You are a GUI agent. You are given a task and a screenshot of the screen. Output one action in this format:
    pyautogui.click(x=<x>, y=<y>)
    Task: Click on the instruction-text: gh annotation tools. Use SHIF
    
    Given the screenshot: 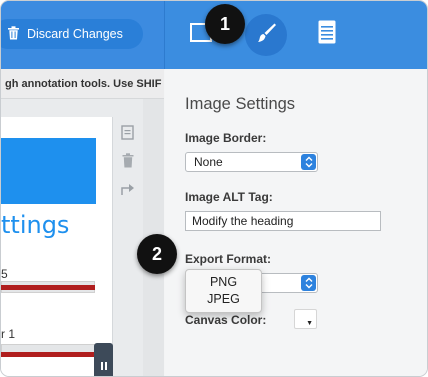 What is the action you would take?
    pyautogui.click(x=82, y=84)
    